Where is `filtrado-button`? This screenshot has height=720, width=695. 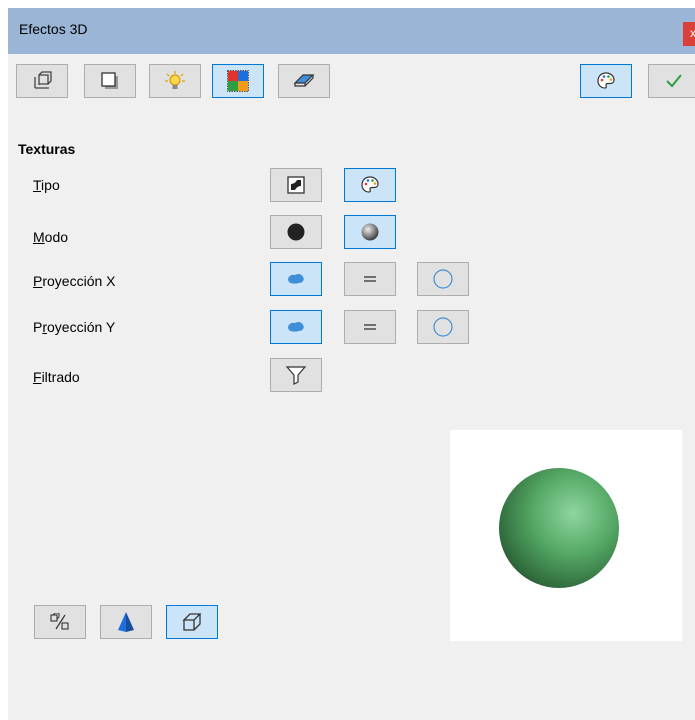
filtrado-button is located at coordinates (296, 375).